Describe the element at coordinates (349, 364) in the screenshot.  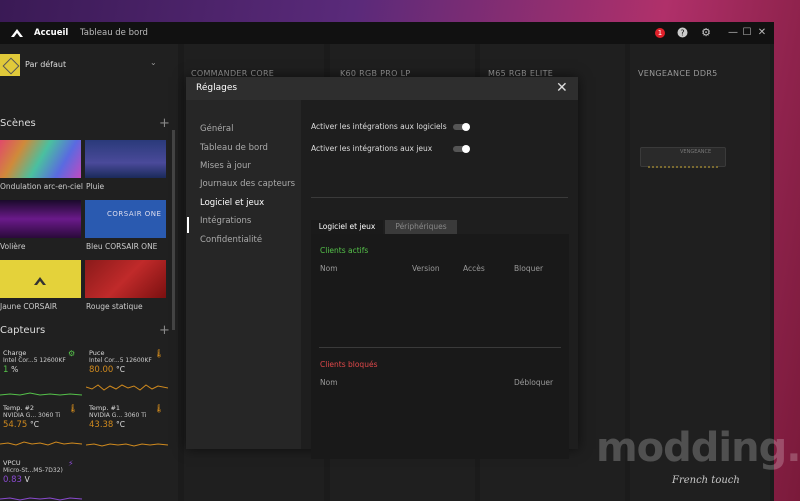
I see `blocked-clients-title: Clients bloqués` at that location.